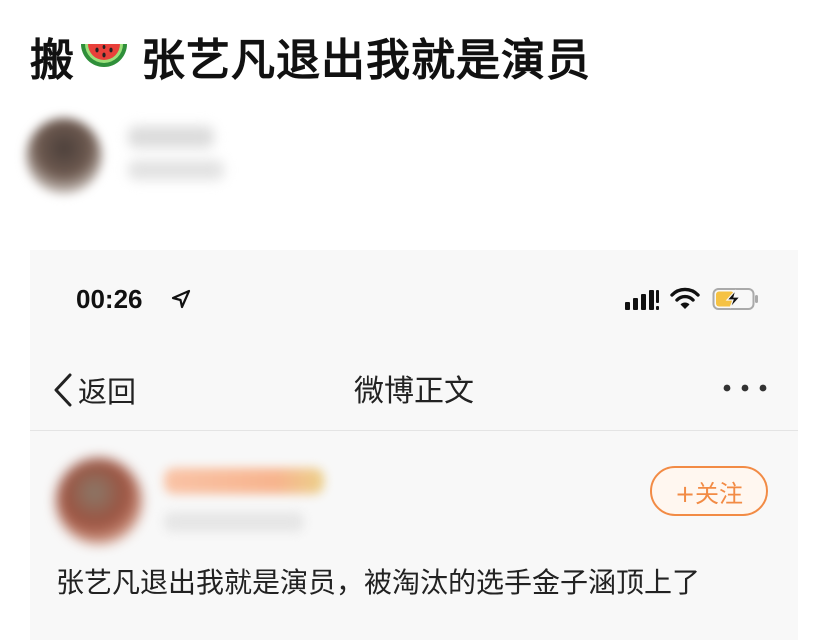 The image size is (827, 640). I want to click on post-title: 搬 张艺凡退出我就是演员, so click(310, 56).